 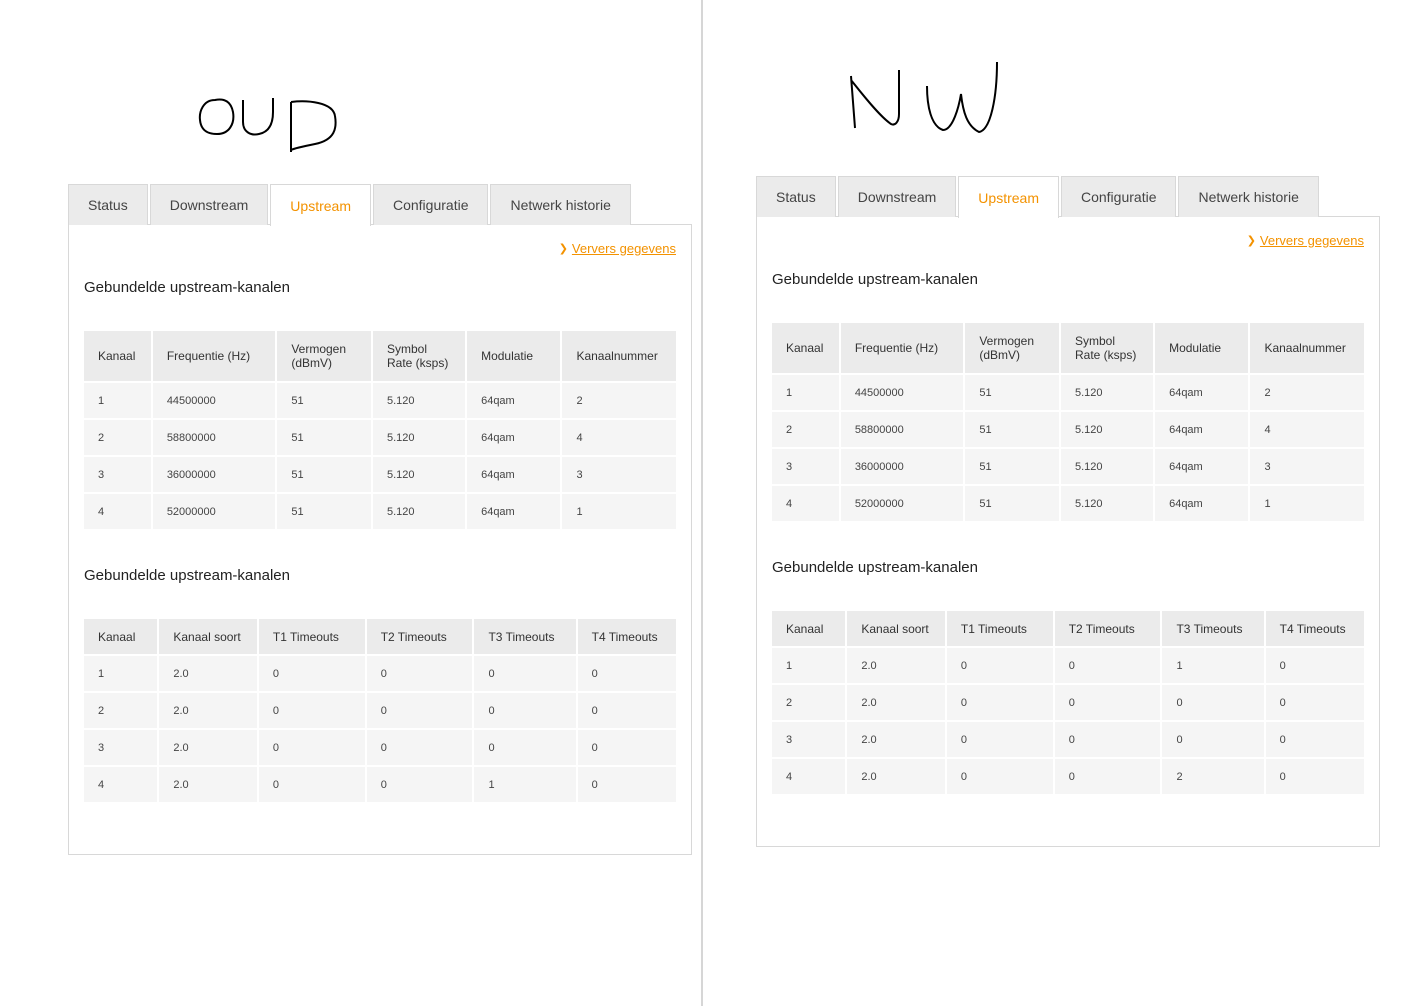 What do you see at coordinates (626, 636) in the screenshot?
I see `column-header: T4 Timeouts` at bounding box center [626, 636].